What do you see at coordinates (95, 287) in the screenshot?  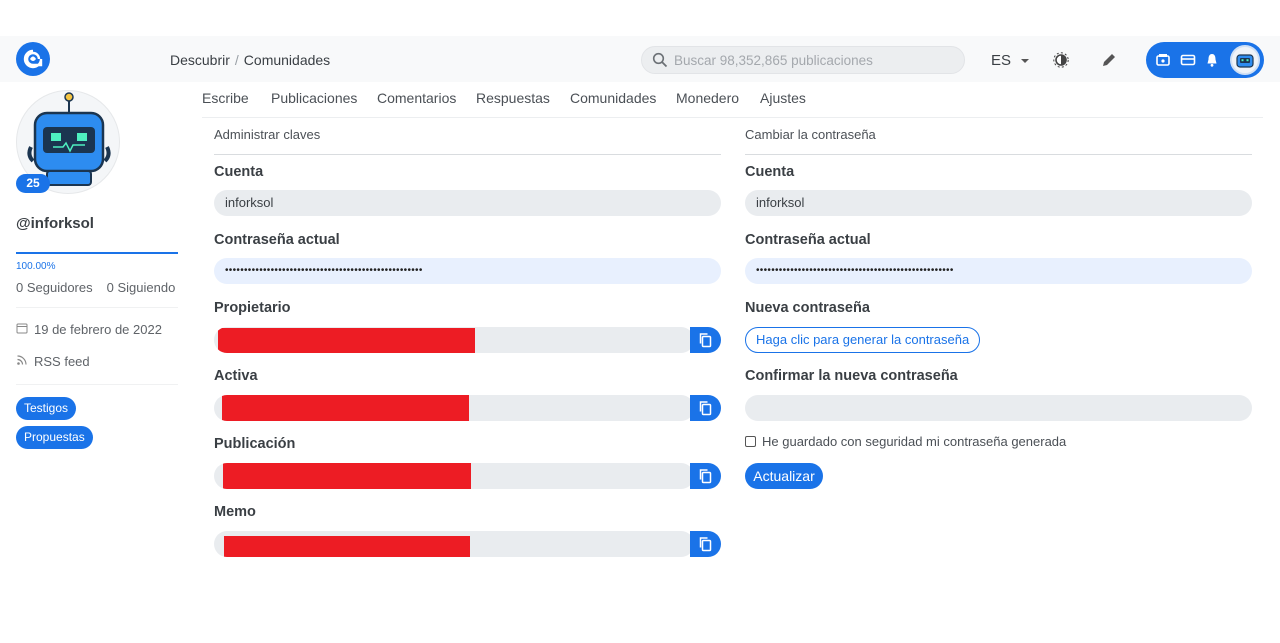 I see `follow-stats: 0 Seguidores 0 Siguiendo` at bounding box center [95, 287].